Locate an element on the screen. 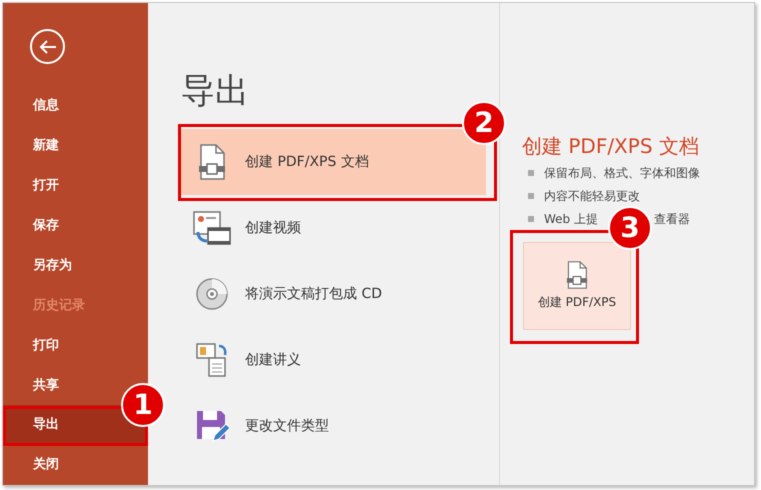  page-title: 导出 is located at coordinates (215, 91).